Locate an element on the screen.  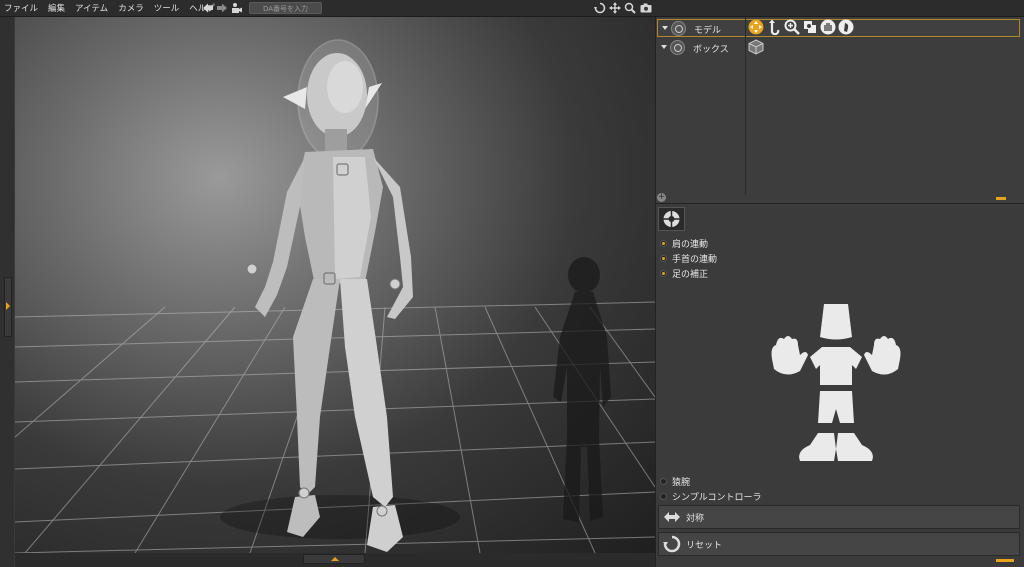
menu-bar: ファイル 編集 アイテム カメラ ツール ヘルプ DA番号を入力 is located at coordinates (512, 8).